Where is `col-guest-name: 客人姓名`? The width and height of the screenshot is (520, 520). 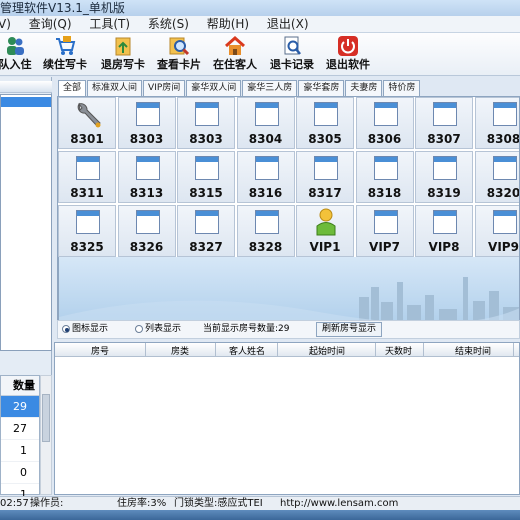
col-guest-name: 客人姓名 is located at coordinates (247, 350).